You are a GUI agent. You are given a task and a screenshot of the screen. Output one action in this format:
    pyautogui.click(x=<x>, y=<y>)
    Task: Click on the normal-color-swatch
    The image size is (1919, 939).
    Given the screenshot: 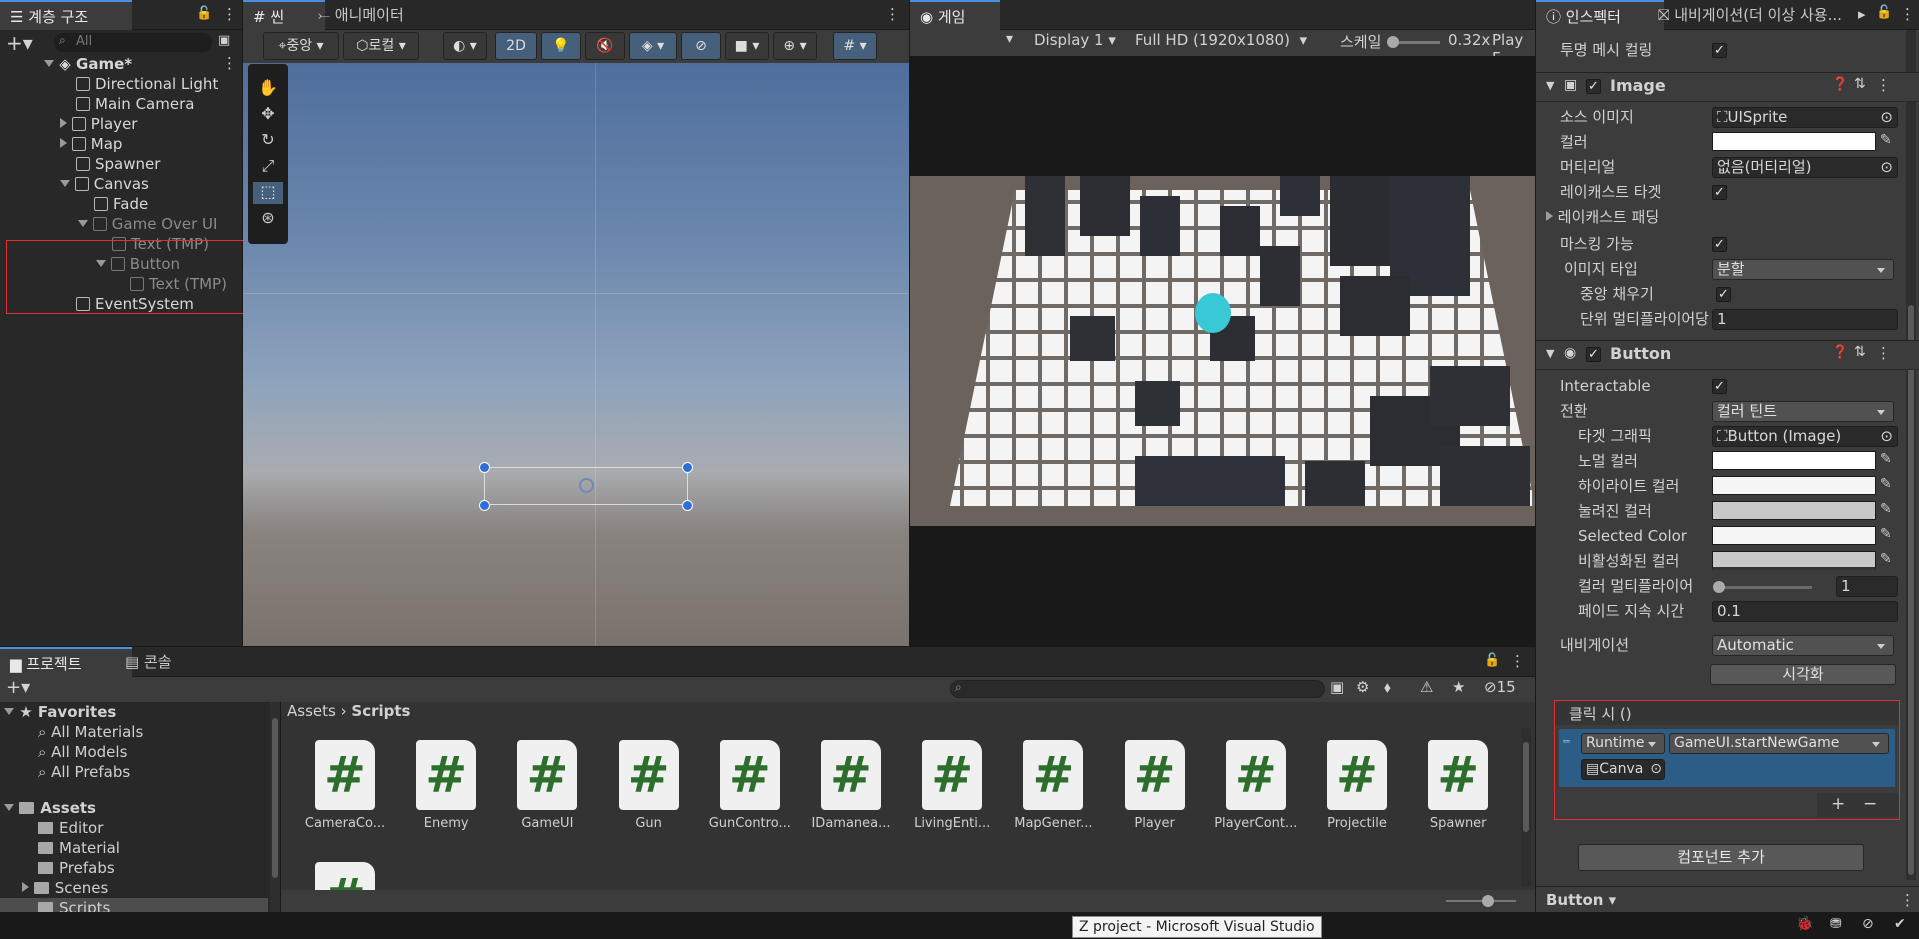 What is the action you would take?
    pyautogui.click(x=1794, y=460)
    